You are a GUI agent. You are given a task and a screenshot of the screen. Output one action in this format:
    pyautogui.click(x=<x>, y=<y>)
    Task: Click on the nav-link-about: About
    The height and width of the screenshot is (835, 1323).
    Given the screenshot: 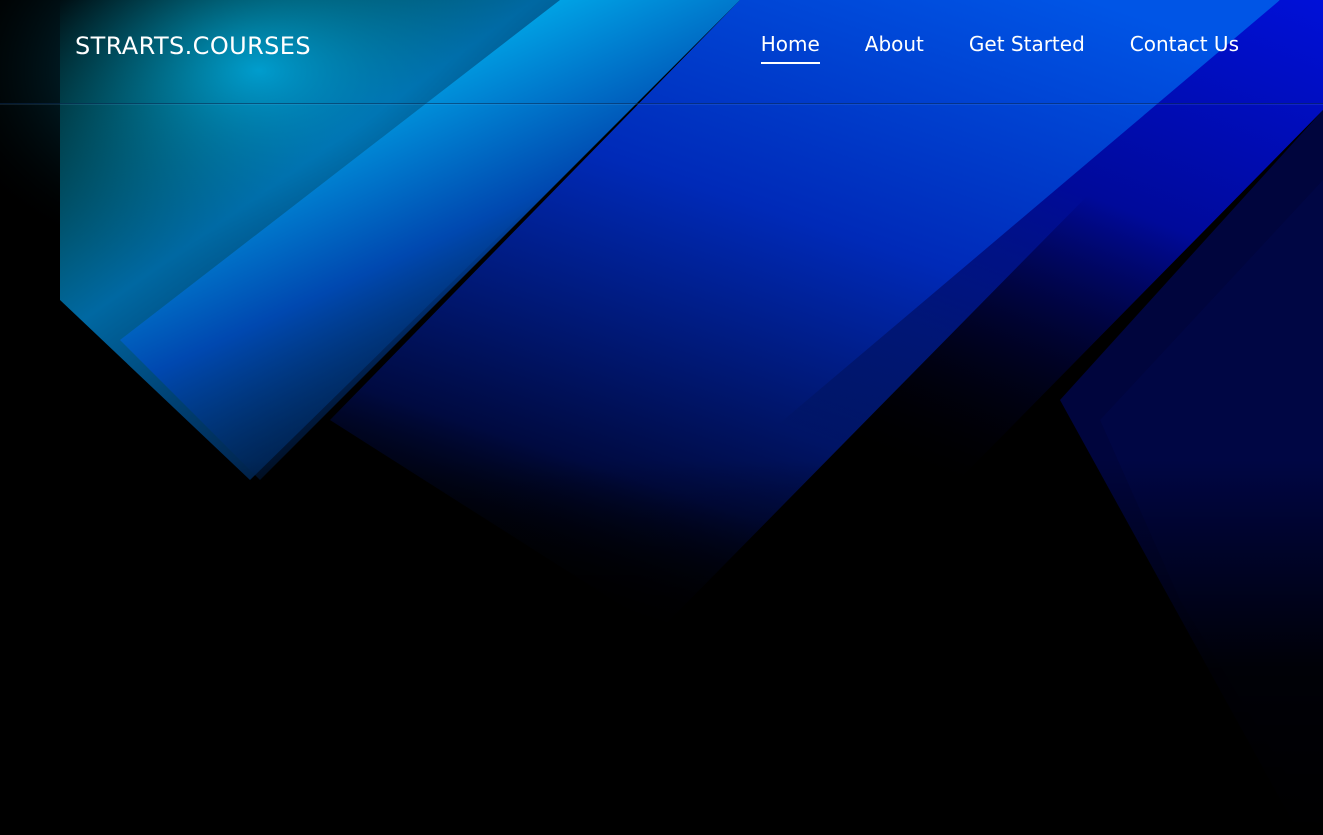 What is the action you would take?
    pyautogui.click(x=894, y=48)
    